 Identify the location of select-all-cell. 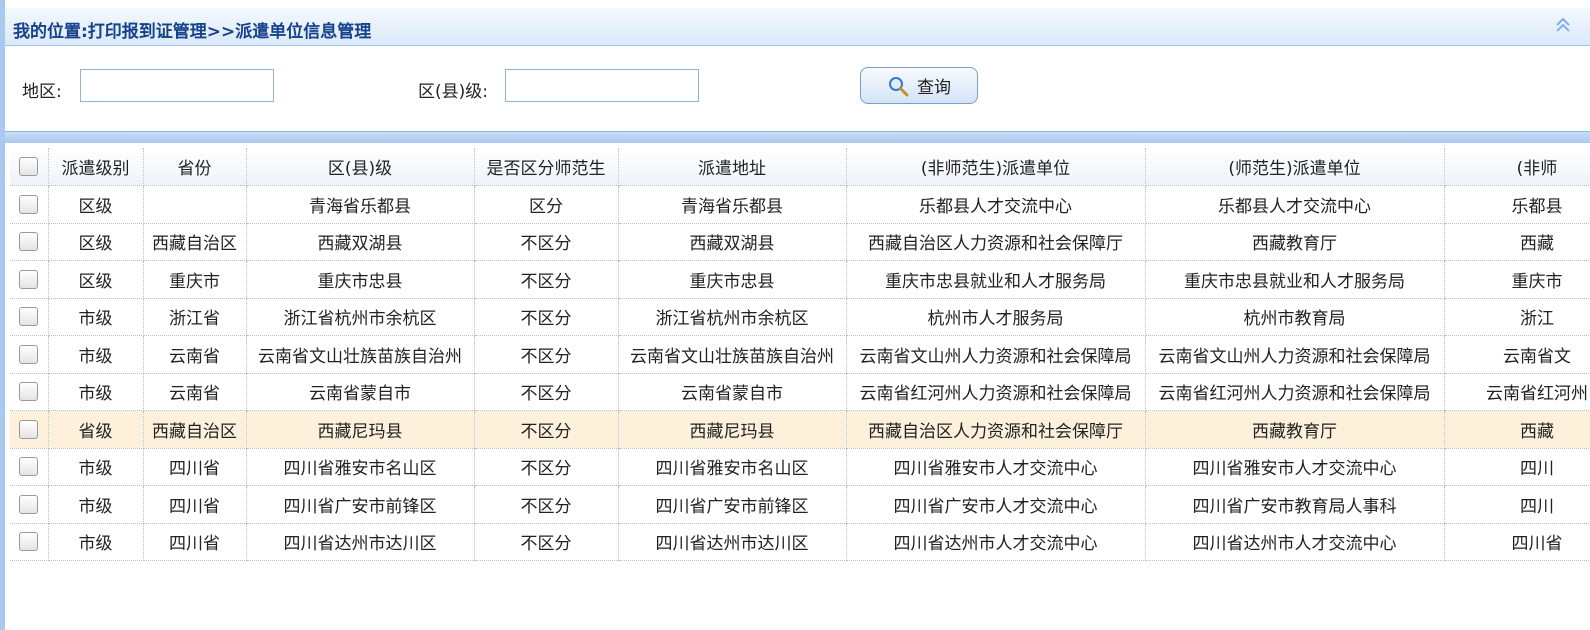
(29, 167).